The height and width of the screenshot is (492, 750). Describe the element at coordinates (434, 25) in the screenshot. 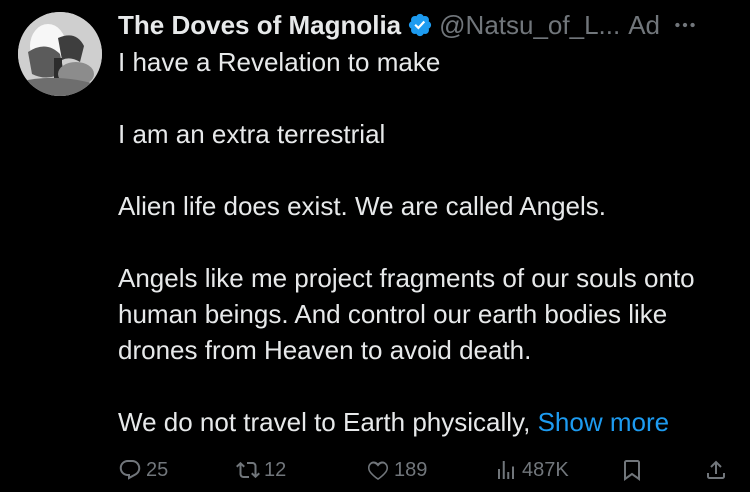

I see `tweet-header: The Doves of Magnolia @Natsu_of_L... Ad` at that location.